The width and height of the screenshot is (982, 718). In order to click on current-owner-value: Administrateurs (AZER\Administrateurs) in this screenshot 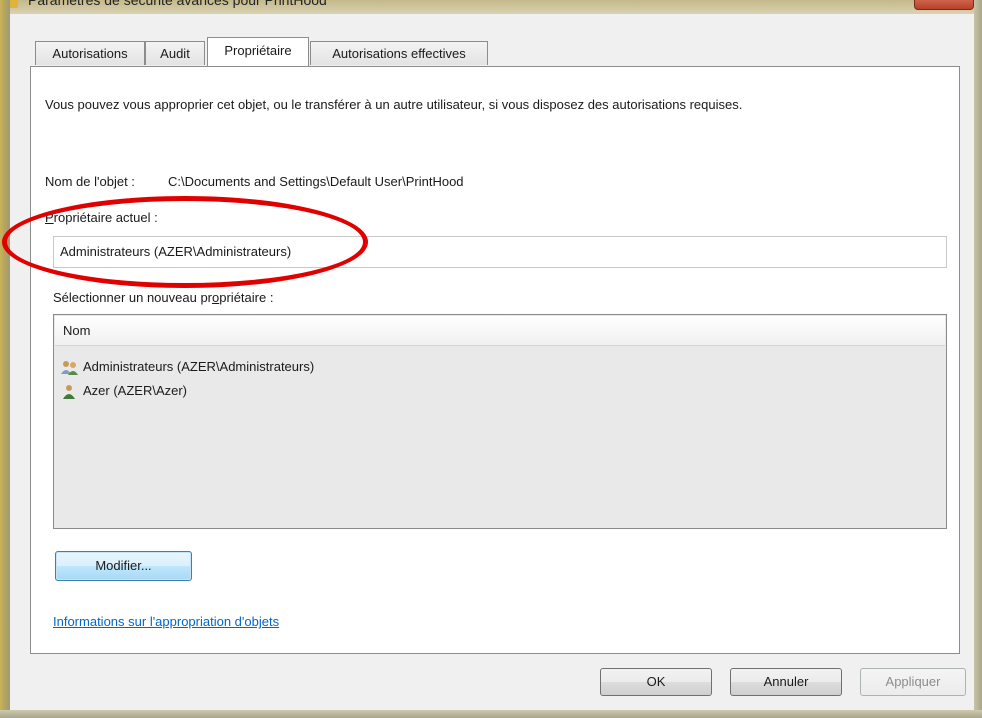, I will do `click(176, 251)`.